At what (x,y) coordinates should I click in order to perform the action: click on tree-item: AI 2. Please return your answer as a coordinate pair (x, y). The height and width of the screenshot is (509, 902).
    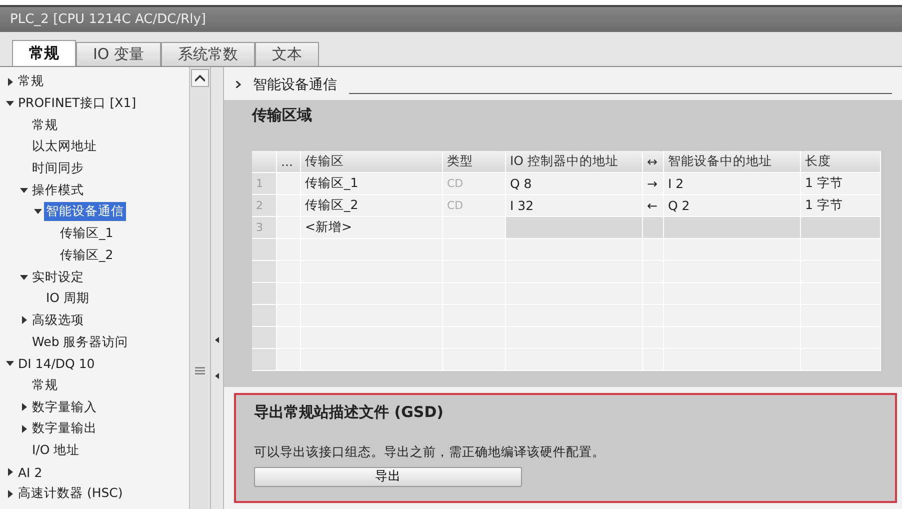
    Looking at the image, I should click on (30, 472).